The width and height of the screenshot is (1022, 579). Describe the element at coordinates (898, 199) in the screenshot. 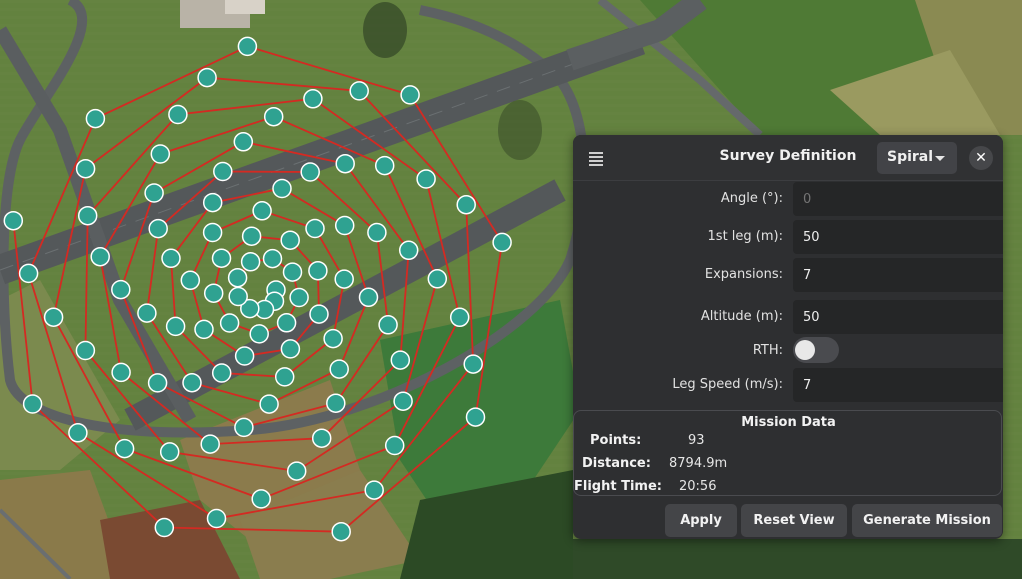

I see `angle-field` at that location.